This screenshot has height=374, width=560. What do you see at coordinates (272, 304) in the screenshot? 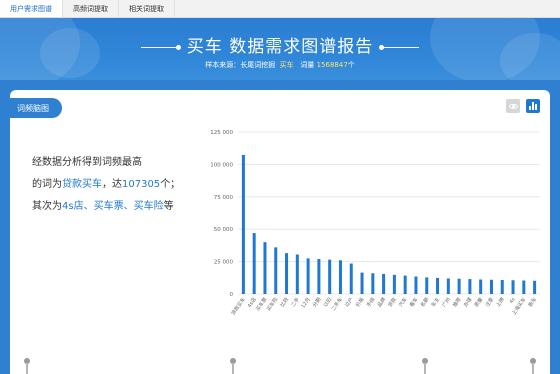
I see `x-tick-label: 买车险` at bounding box center [272, 304].